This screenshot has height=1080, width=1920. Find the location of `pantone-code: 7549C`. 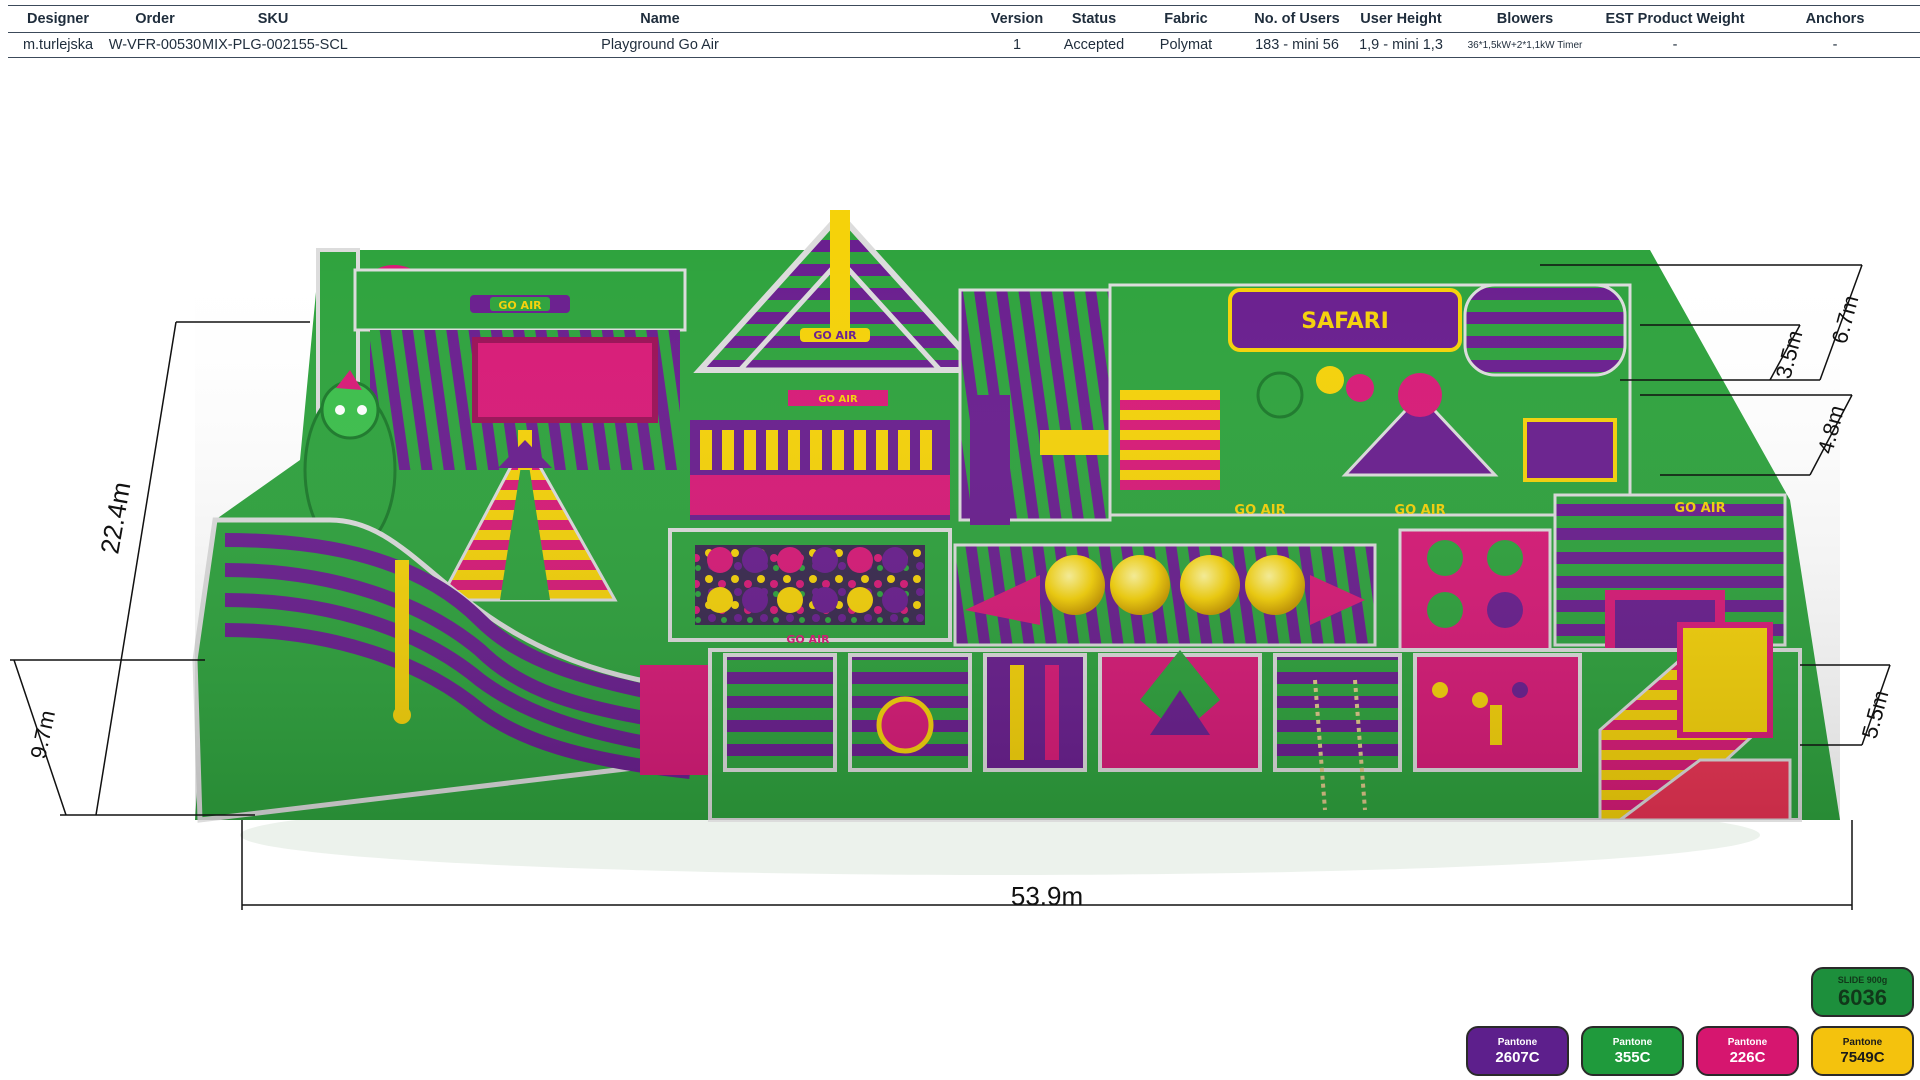

pantone-code: 7549C is located at coordinates (1862, 1057).